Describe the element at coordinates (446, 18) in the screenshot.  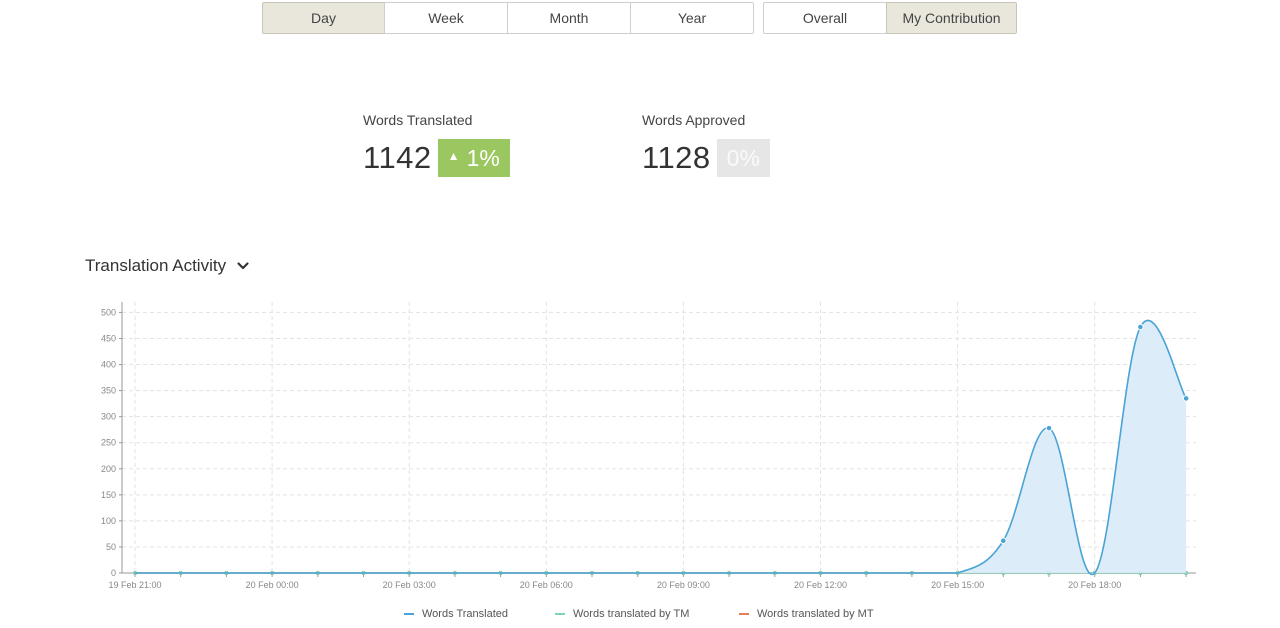
I see `tab-week: Week` at that location.